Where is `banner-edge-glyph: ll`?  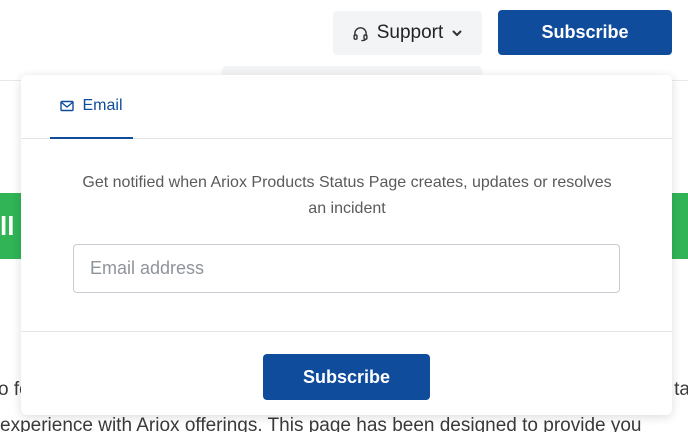 banner-edge-glyph: ll is located at coordinates (7, 226).